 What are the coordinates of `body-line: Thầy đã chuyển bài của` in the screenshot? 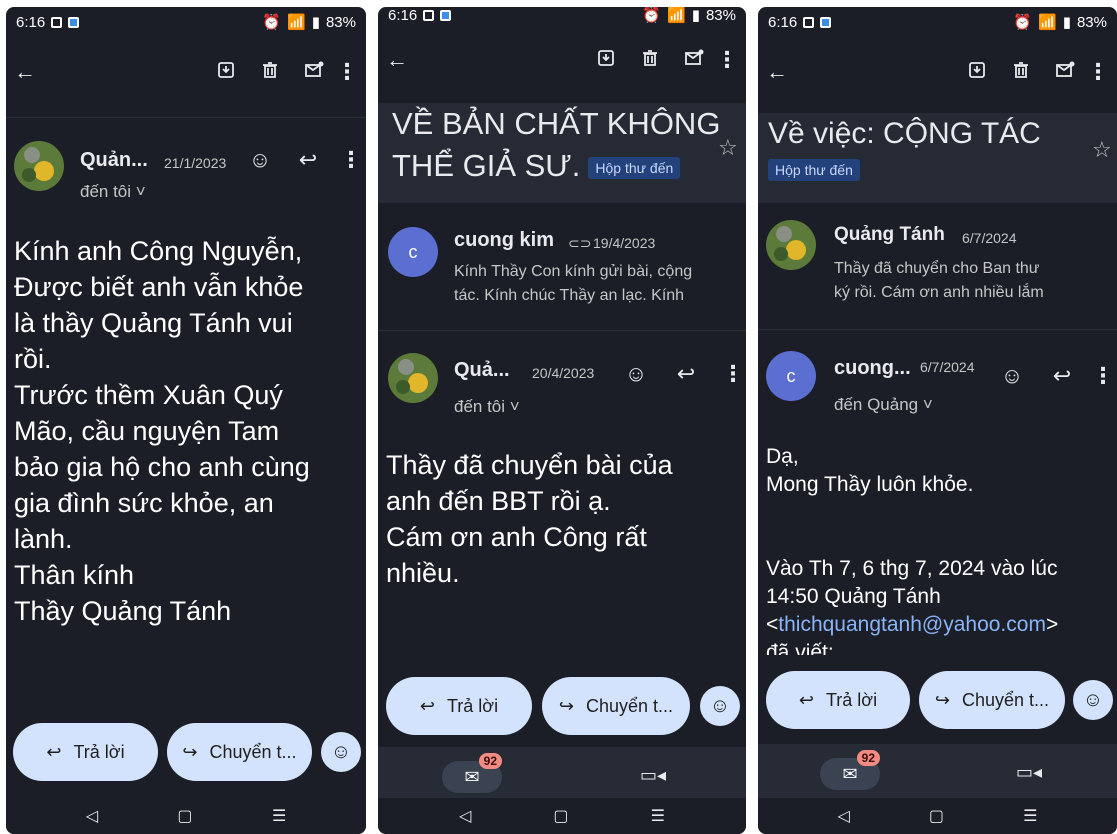 It's located at (529, 465).